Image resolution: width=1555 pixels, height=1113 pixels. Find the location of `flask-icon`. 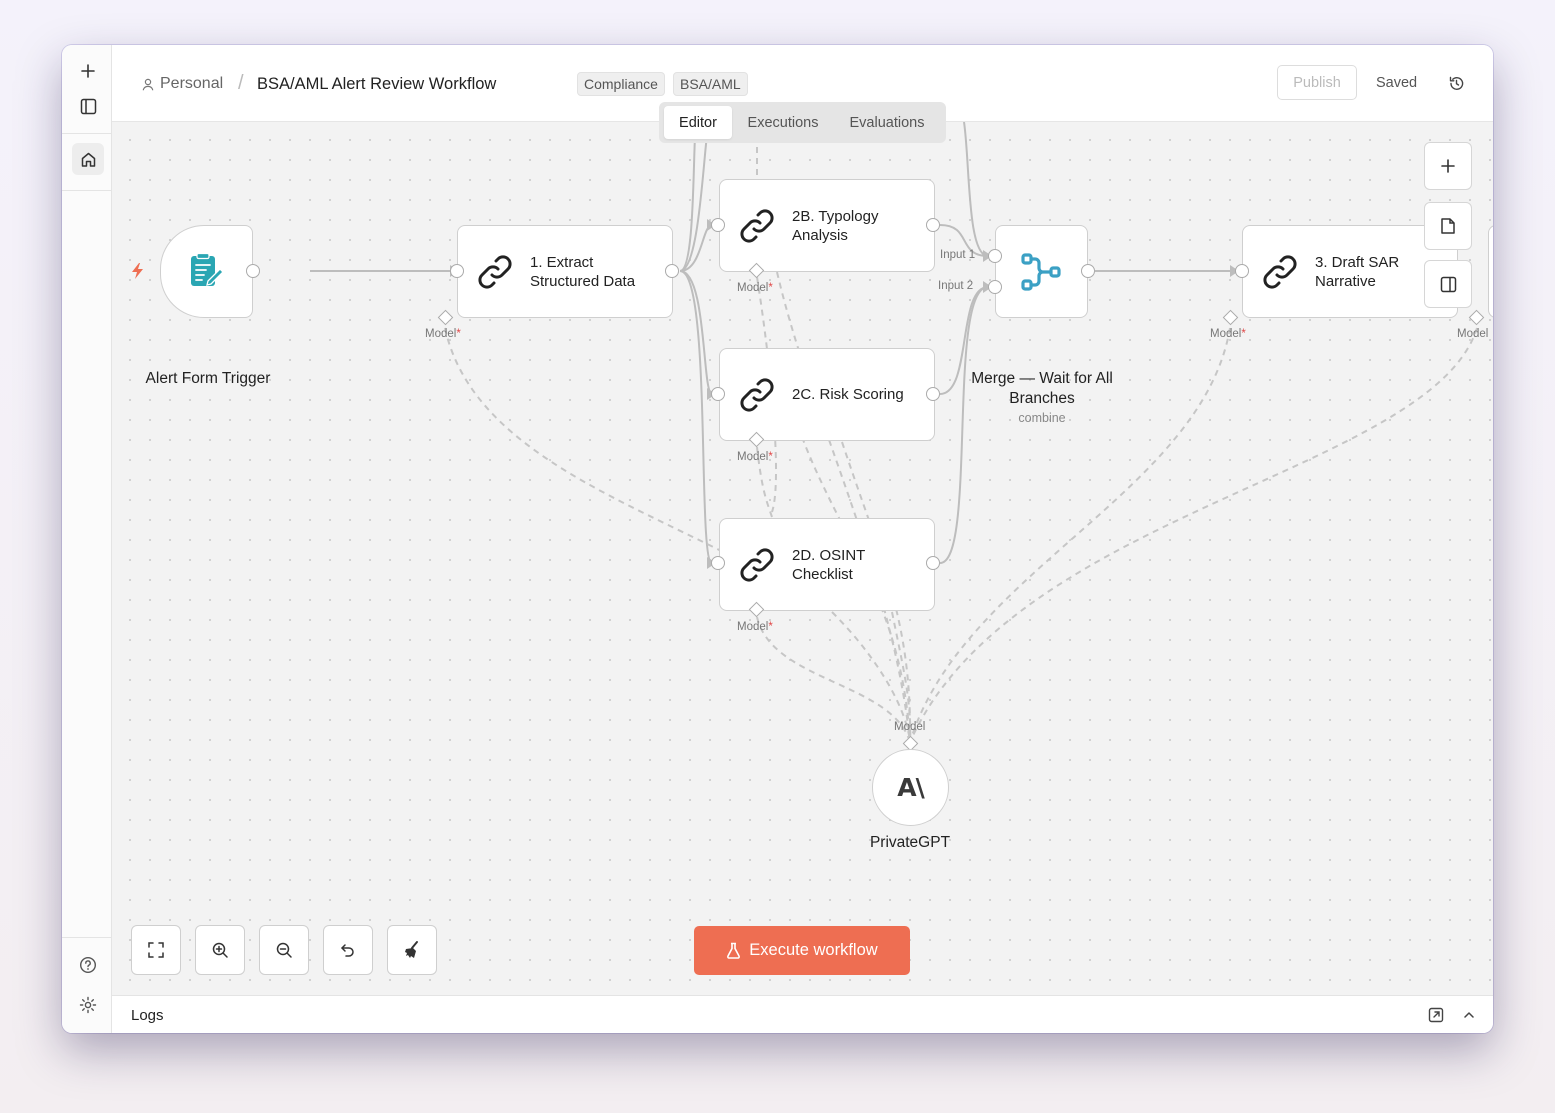

flask-icon is located at coordinates (734, 950).